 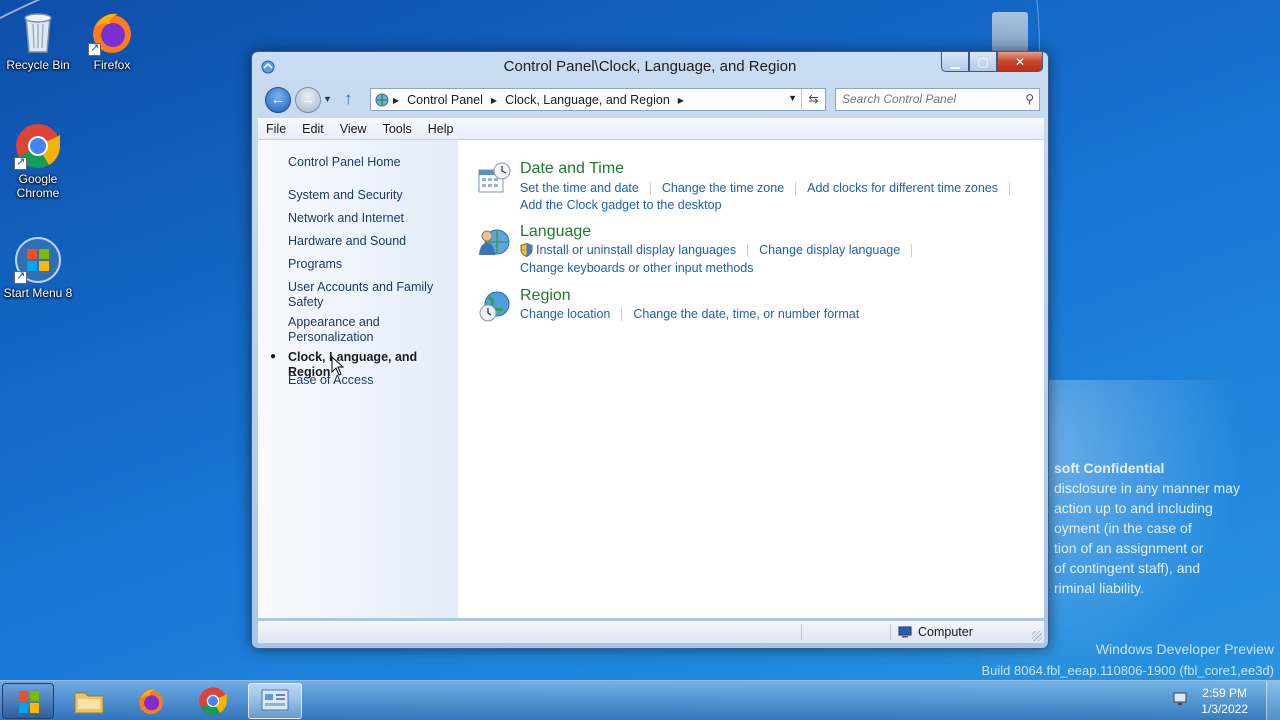 What do you see at coordinates (1029, 99) in the screenshot?
I see `search-icon: ⚲` at bounding box center [1029, 99].